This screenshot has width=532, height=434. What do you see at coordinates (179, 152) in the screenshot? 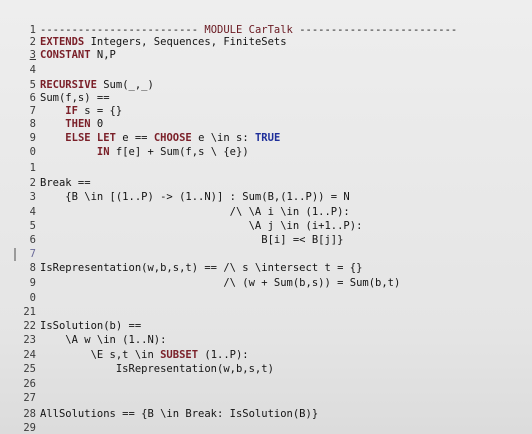
I see `code-token: f[e] + Sum(f,s \ {e})` at bounding box center [179, 152].